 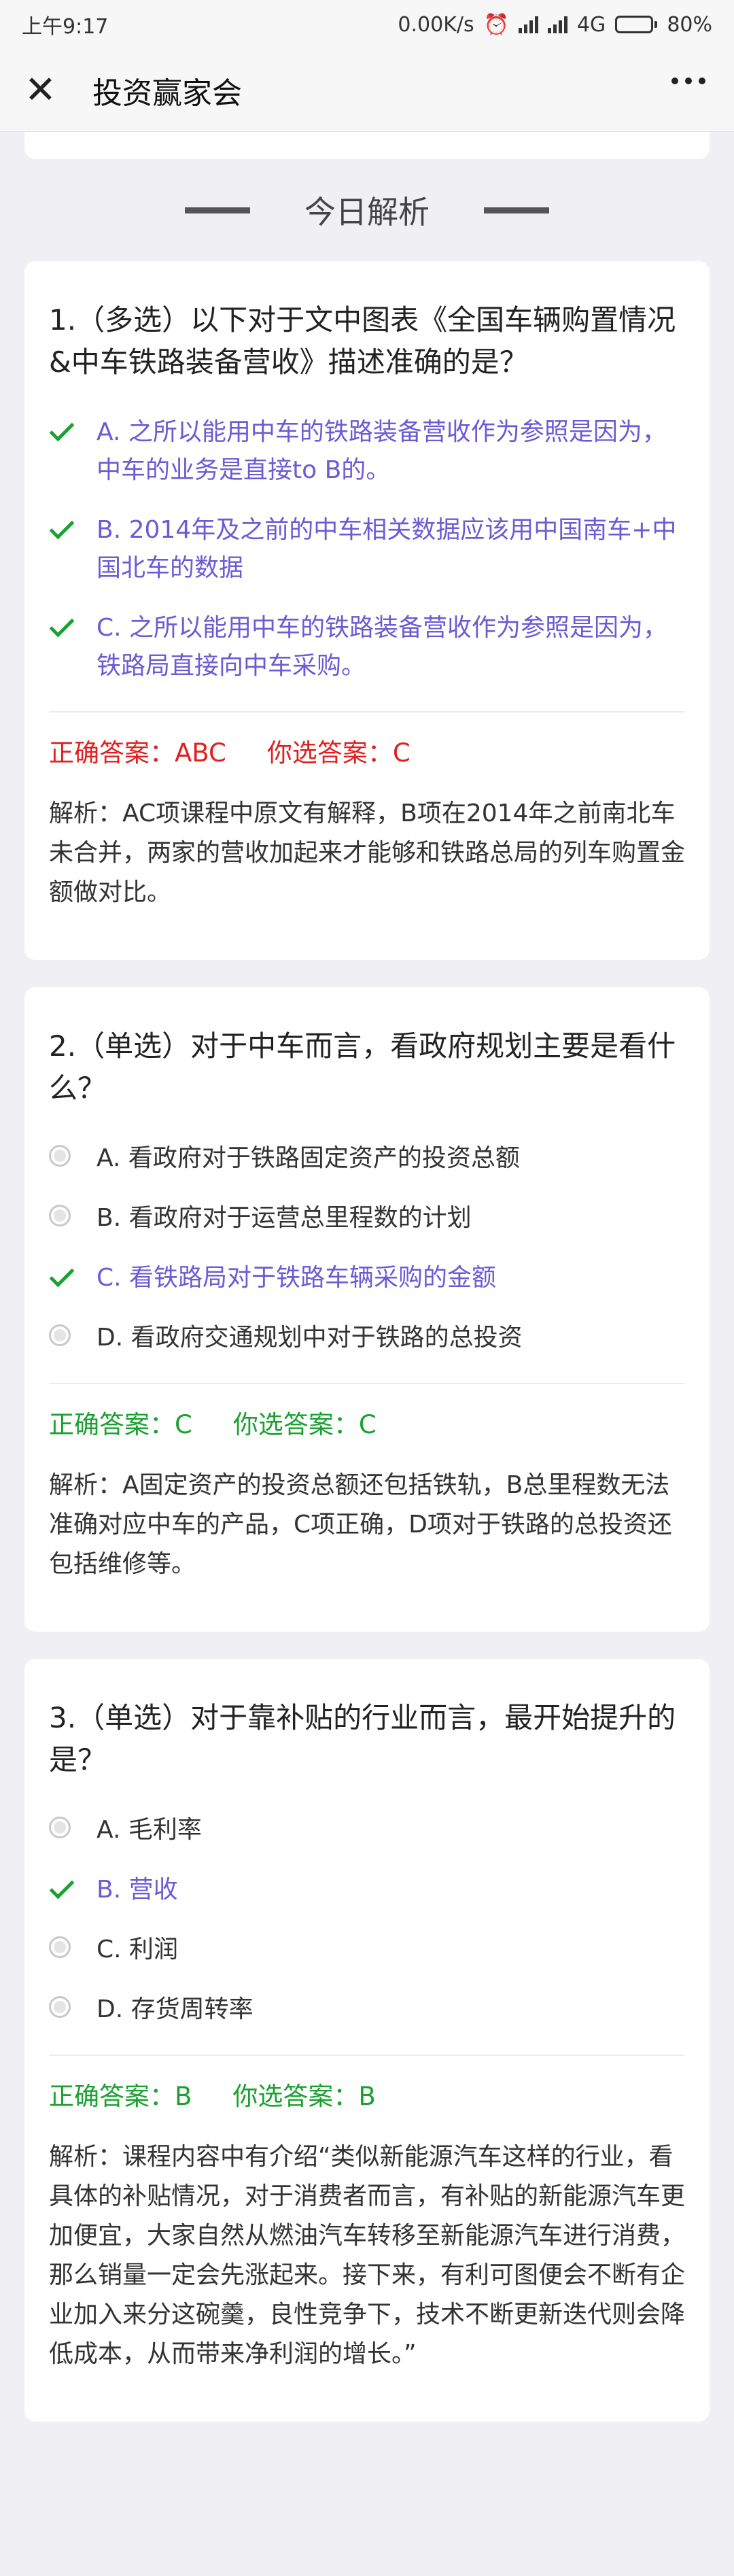 What do you see at coordinates (367, 90) in the screenshot?
I see `nav-bar: ✕ 投资赢家会` at bounding box center [367, 90].